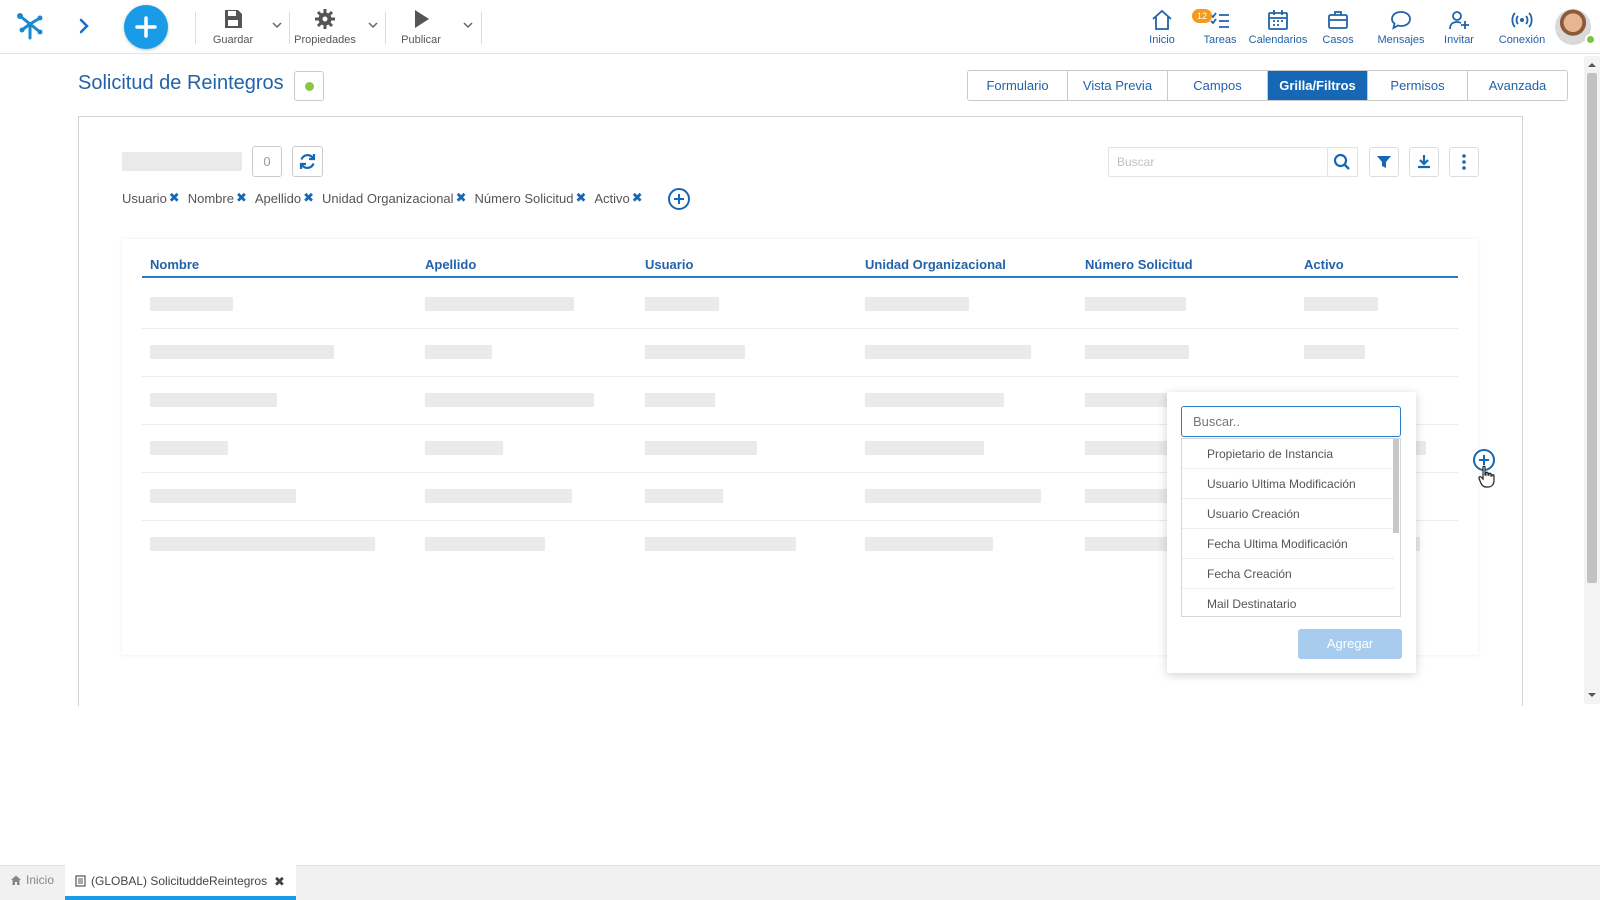 The width and height of the screenshot is (1600, 900). Describe the element at coordinates (421, 40) in the screenshot. I see `publish-label: Publicar` at that location.